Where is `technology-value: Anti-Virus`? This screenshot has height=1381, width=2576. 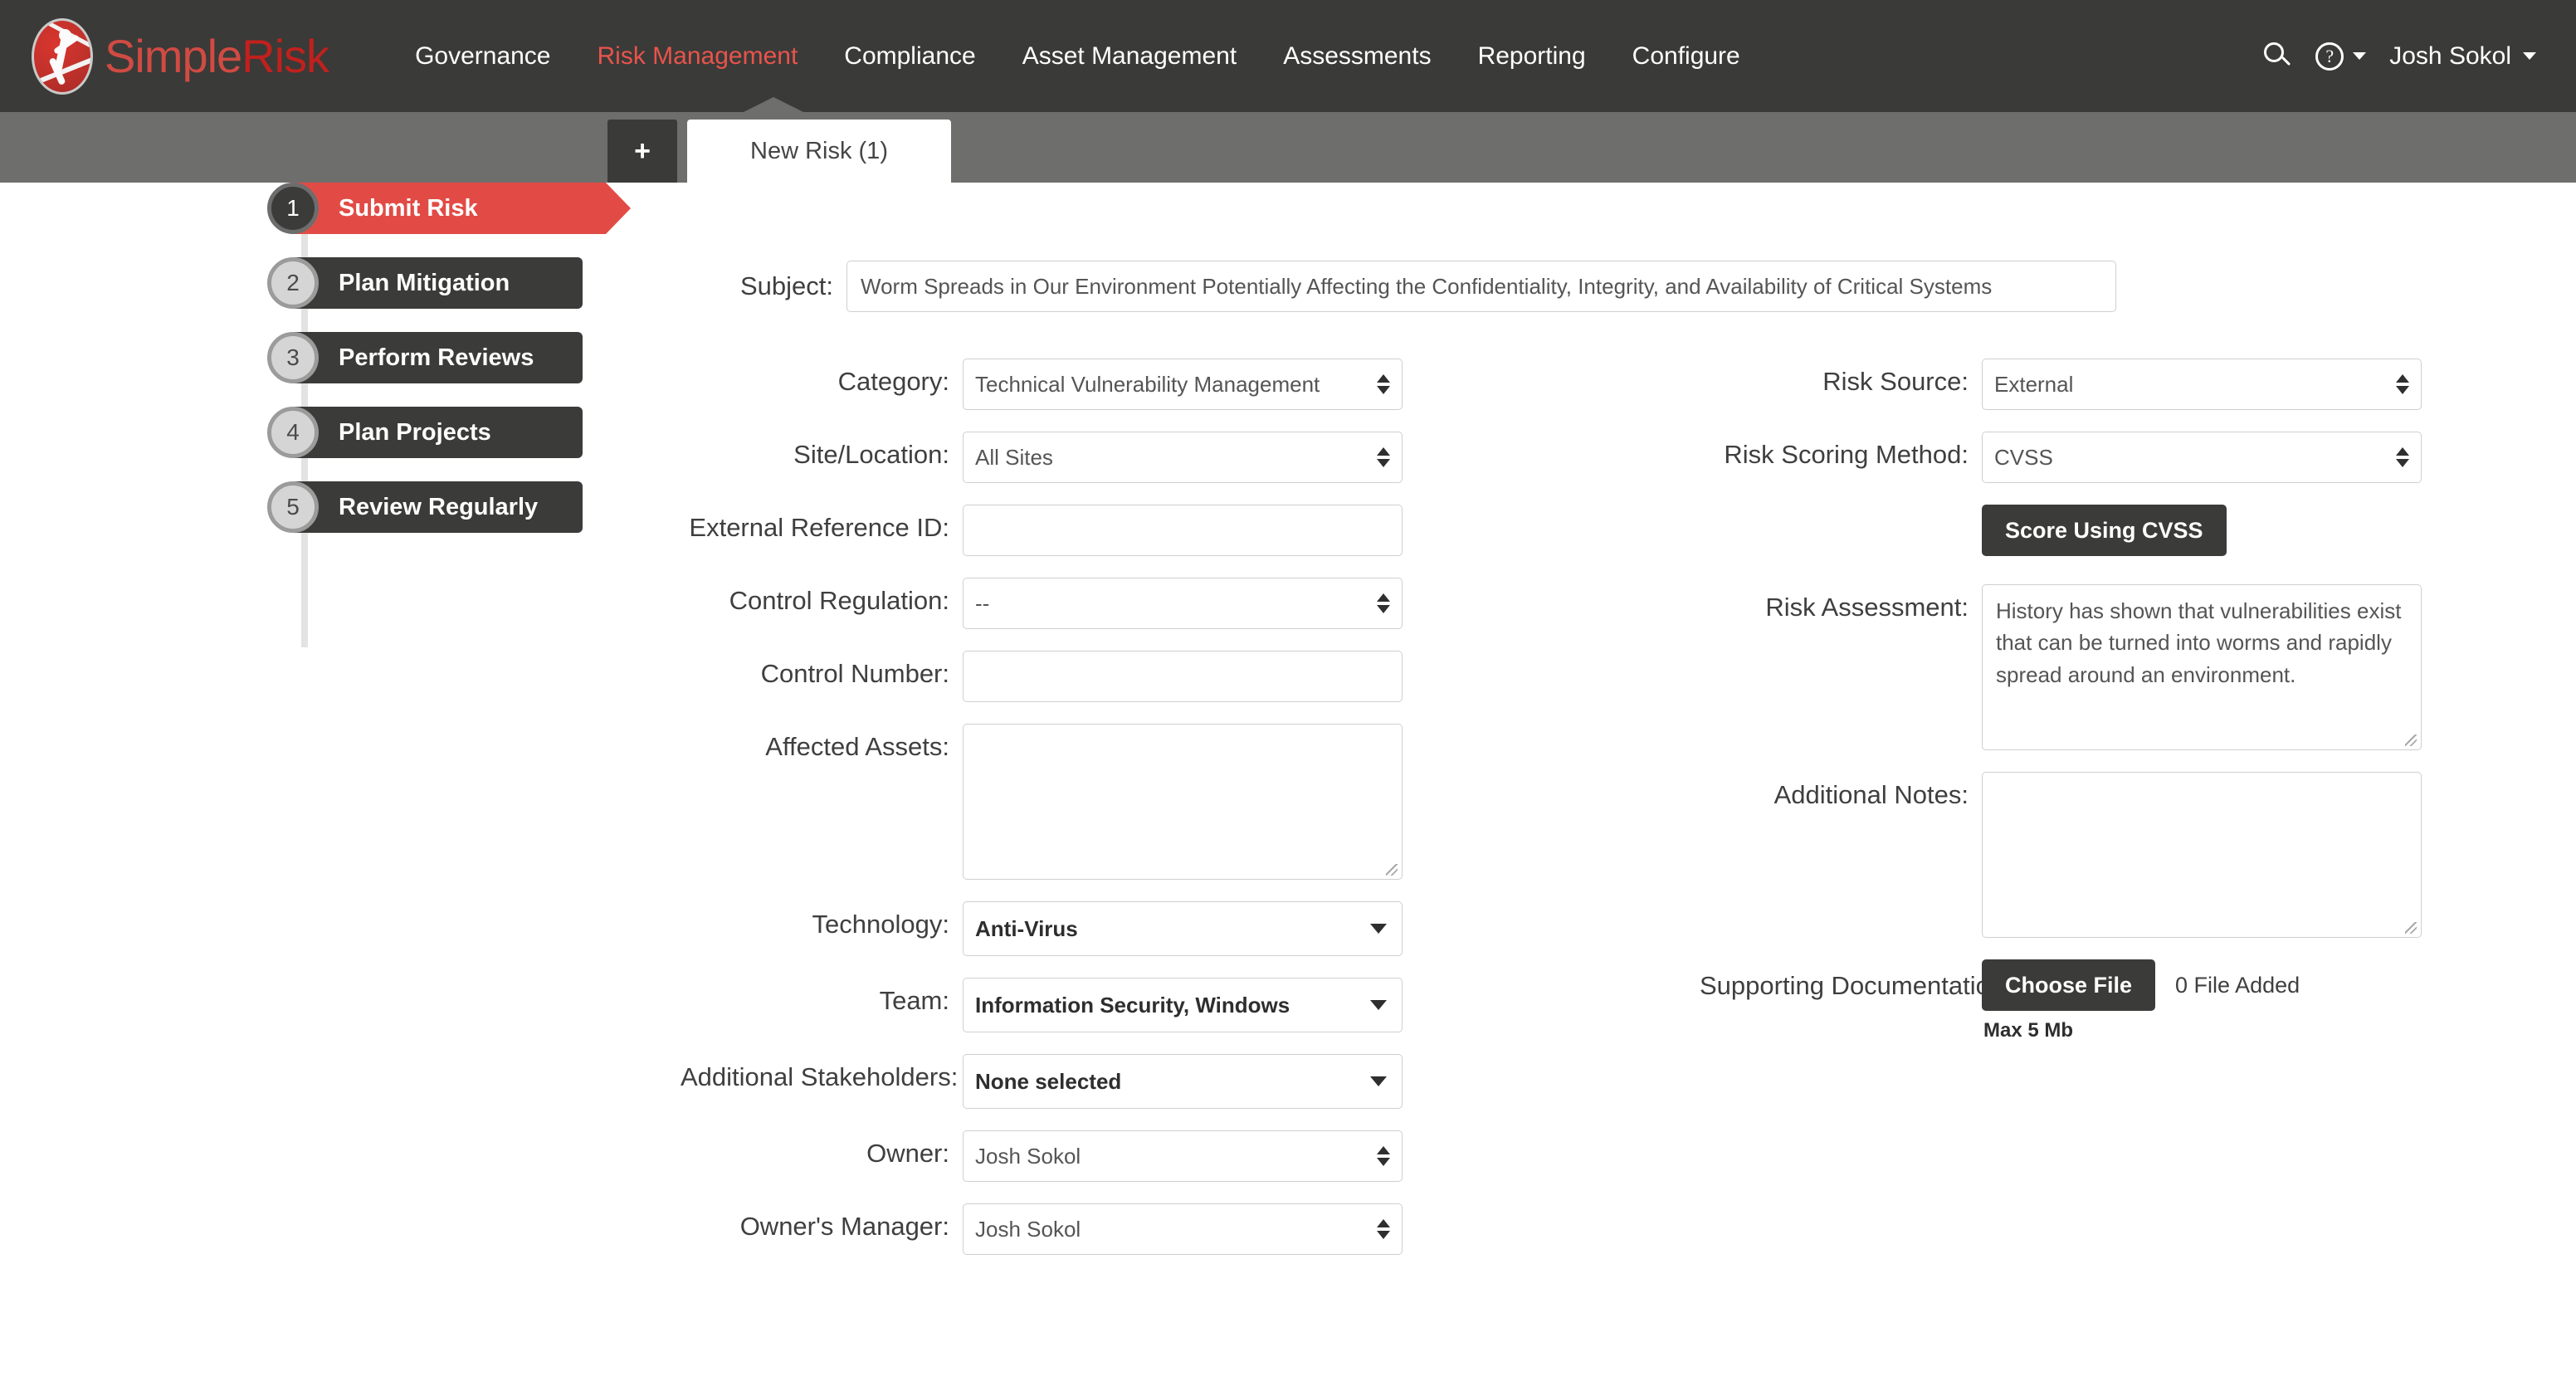 technology-value: Anti-Virus is located at coordinates (1026, 928).